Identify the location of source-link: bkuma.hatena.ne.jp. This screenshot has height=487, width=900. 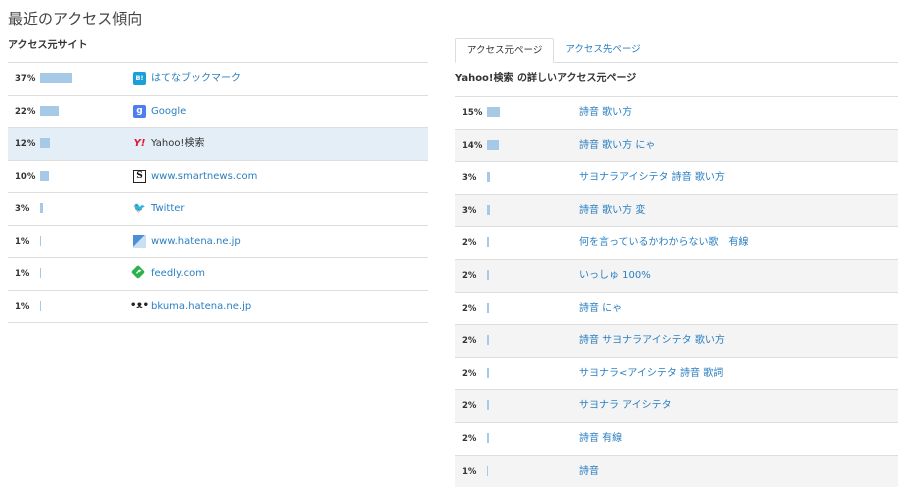
(201, 307).